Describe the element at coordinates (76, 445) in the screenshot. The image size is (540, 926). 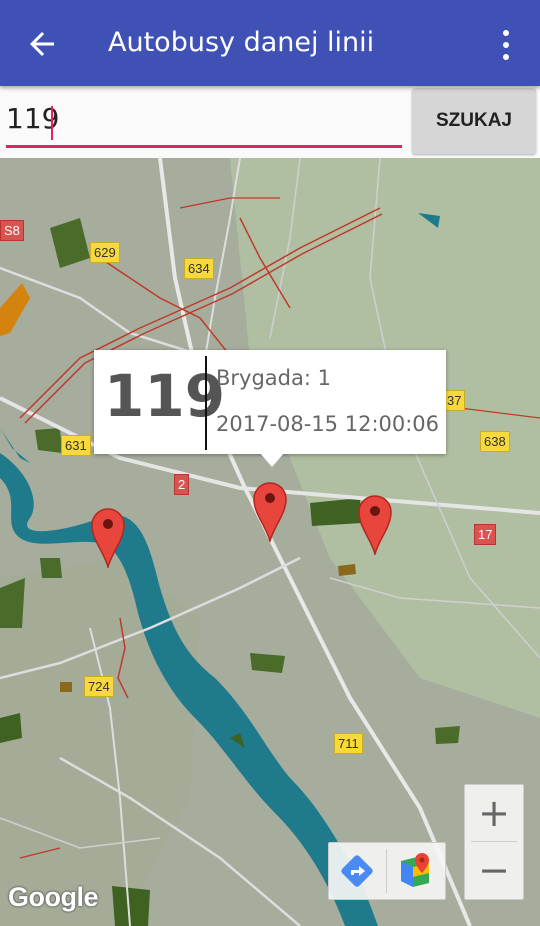
I see `road-label-631: 631` at that location.